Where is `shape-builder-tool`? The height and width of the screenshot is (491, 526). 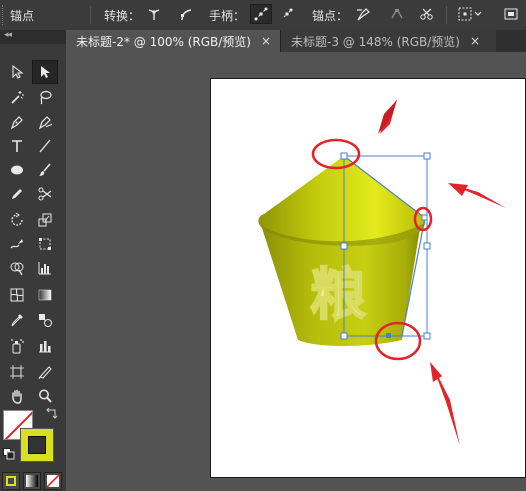 shape-builder-tool is located at coordinates (17, 268).